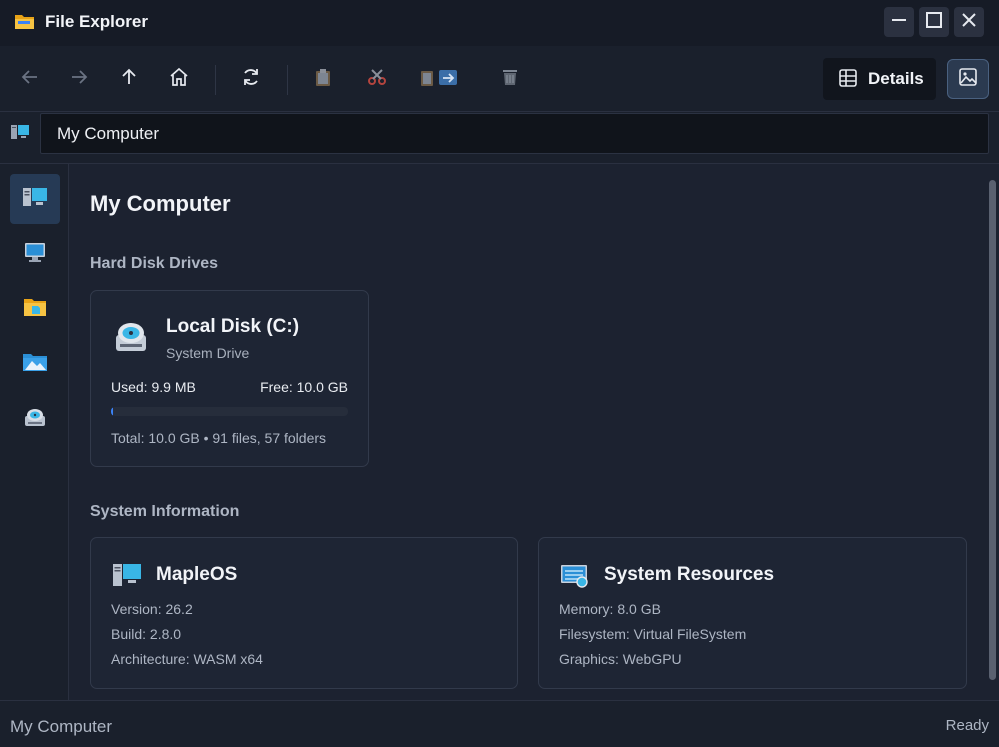 This screenshot has height=747, width=999. Describe the element at coordinates (146, 634) in the screenshot. I see `os-build: Build: 2.8.0` at that location.